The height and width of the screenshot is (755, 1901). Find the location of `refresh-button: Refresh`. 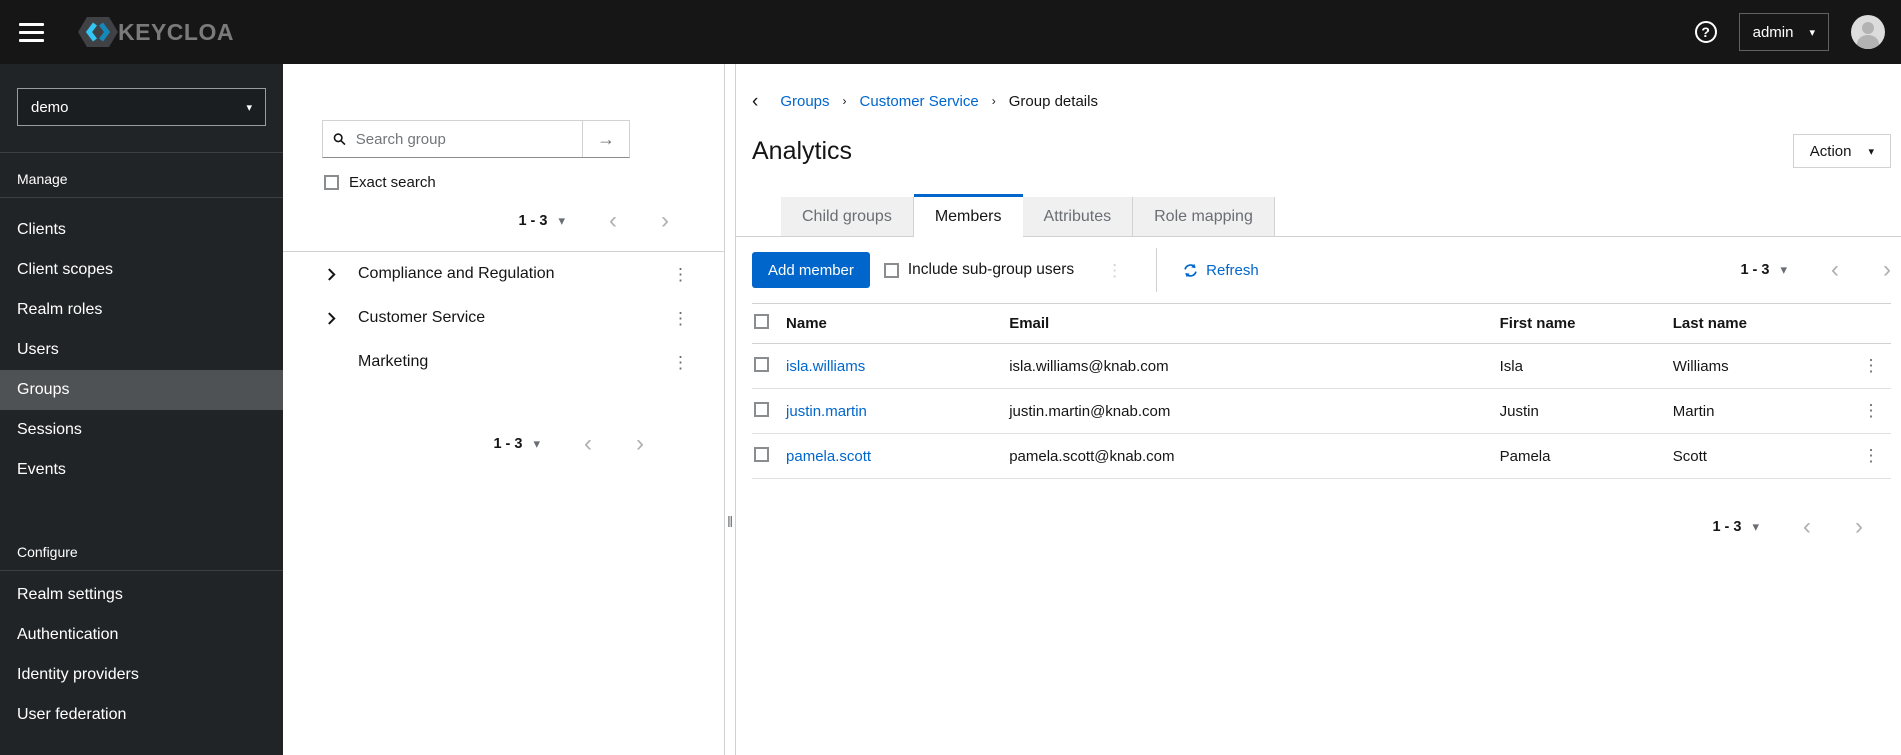

refresh-button: Refresh is located at coordinates (1221, 270).